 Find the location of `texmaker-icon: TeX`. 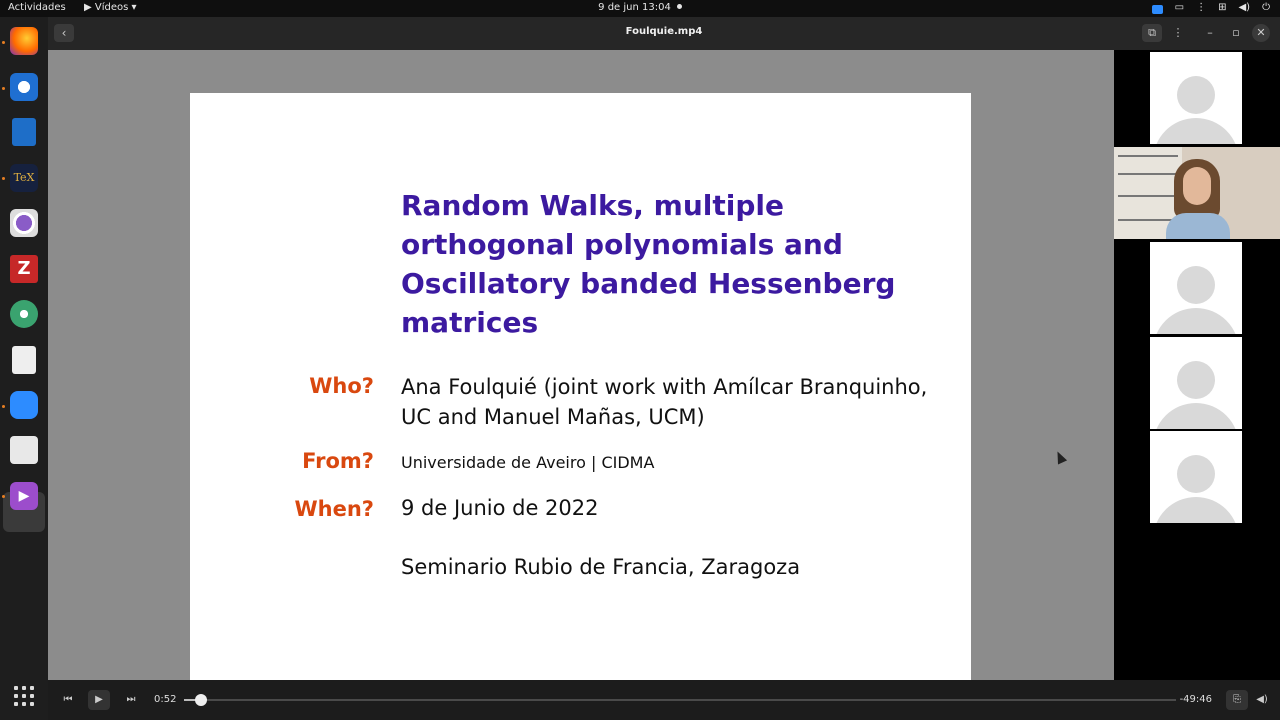

texmaker-icon: TeX is located at coordinates (24, 178).